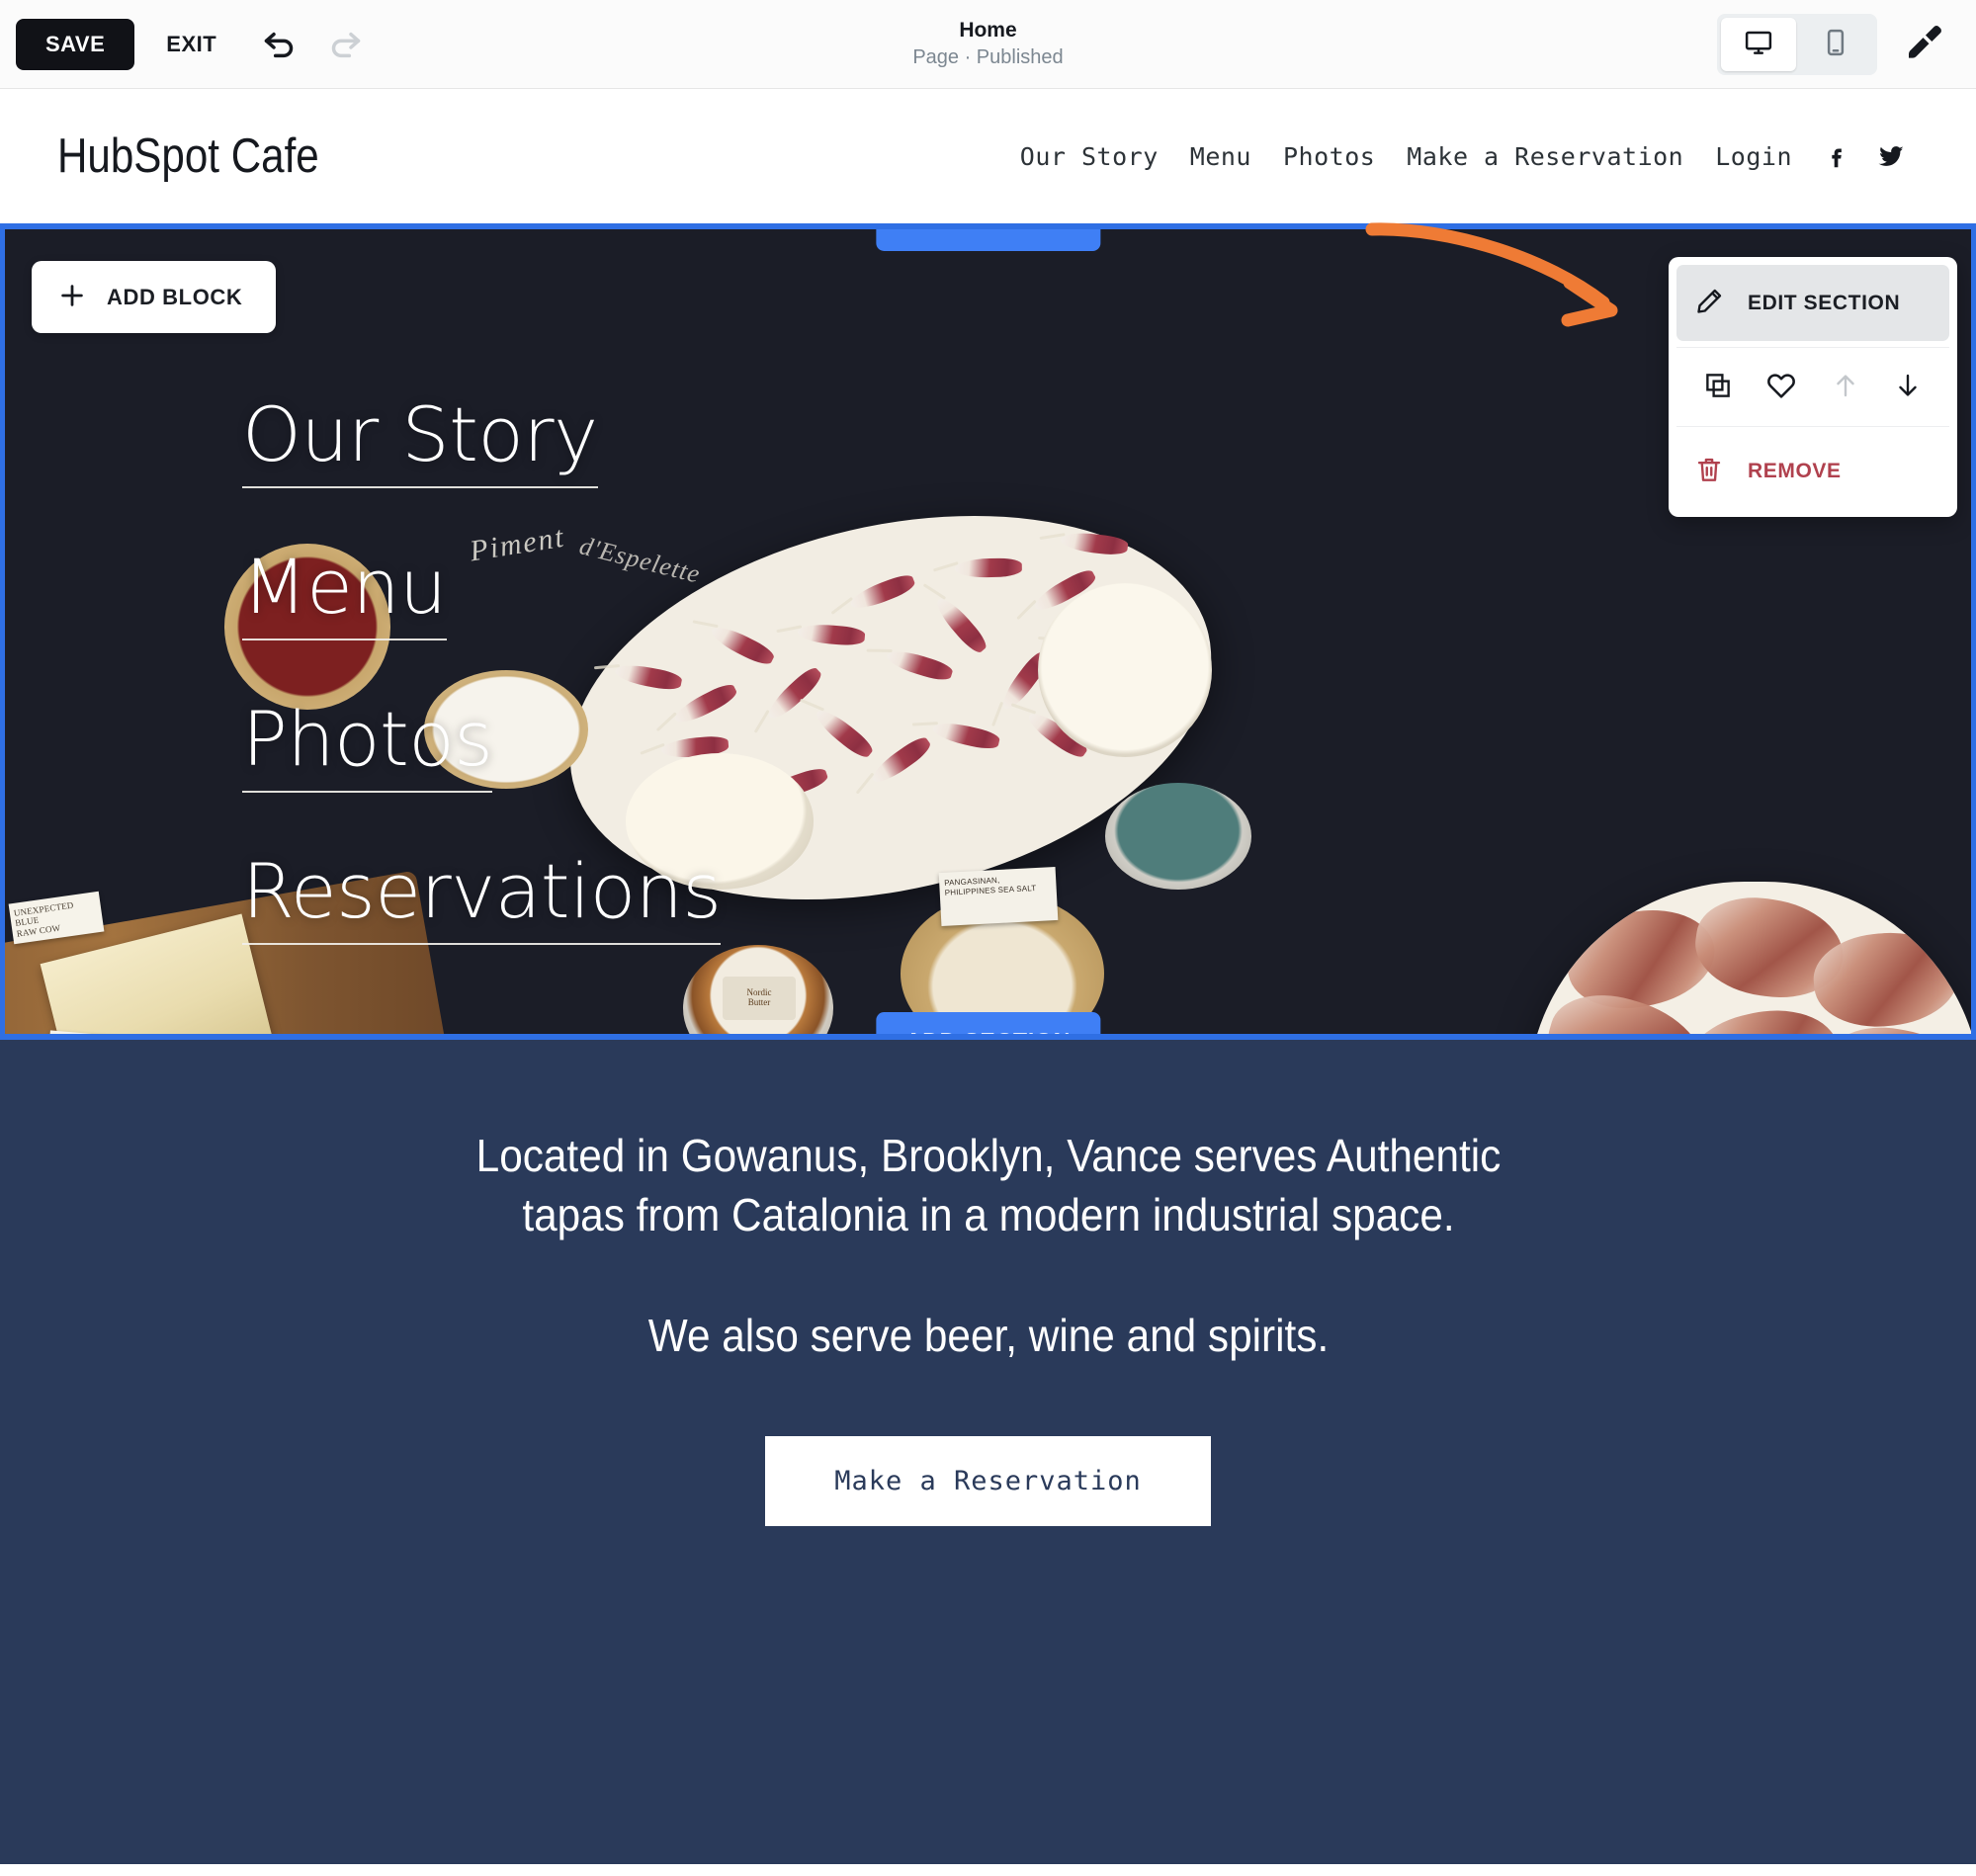 The height and width of the screenshot is (1876, 1976). I want to click on nav-link-login: Login, so click(1754, 157).